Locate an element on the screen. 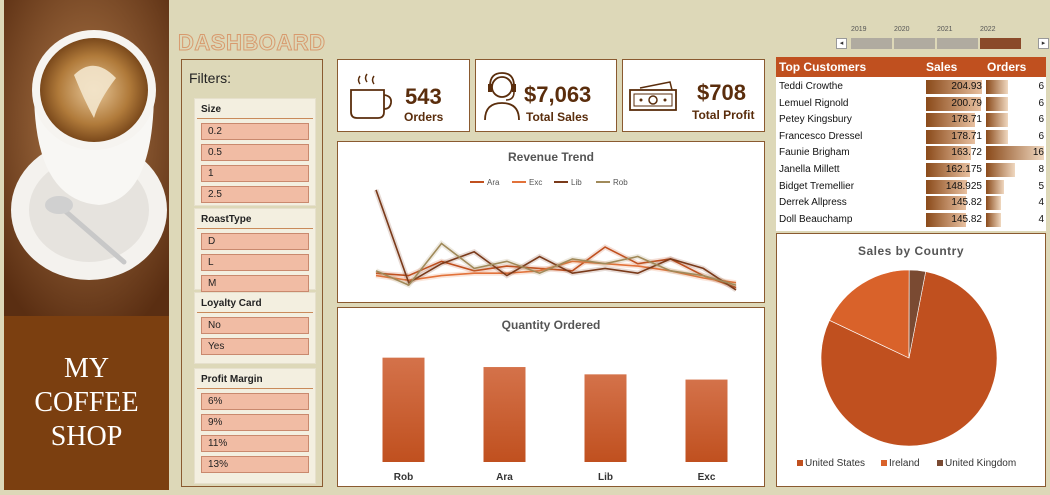 This screenshot has width=1050, height=495. slicer-margin-label: Profit Margin is located at coordinates (255, 379).